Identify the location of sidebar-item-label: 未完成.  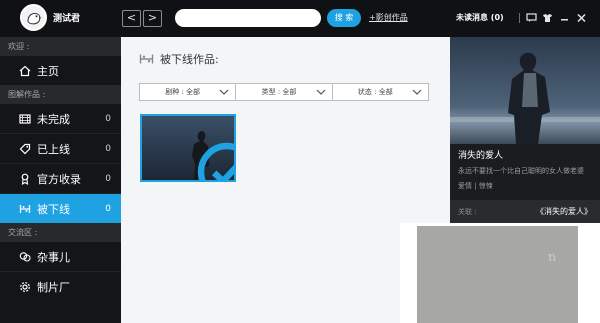
(53, 119).